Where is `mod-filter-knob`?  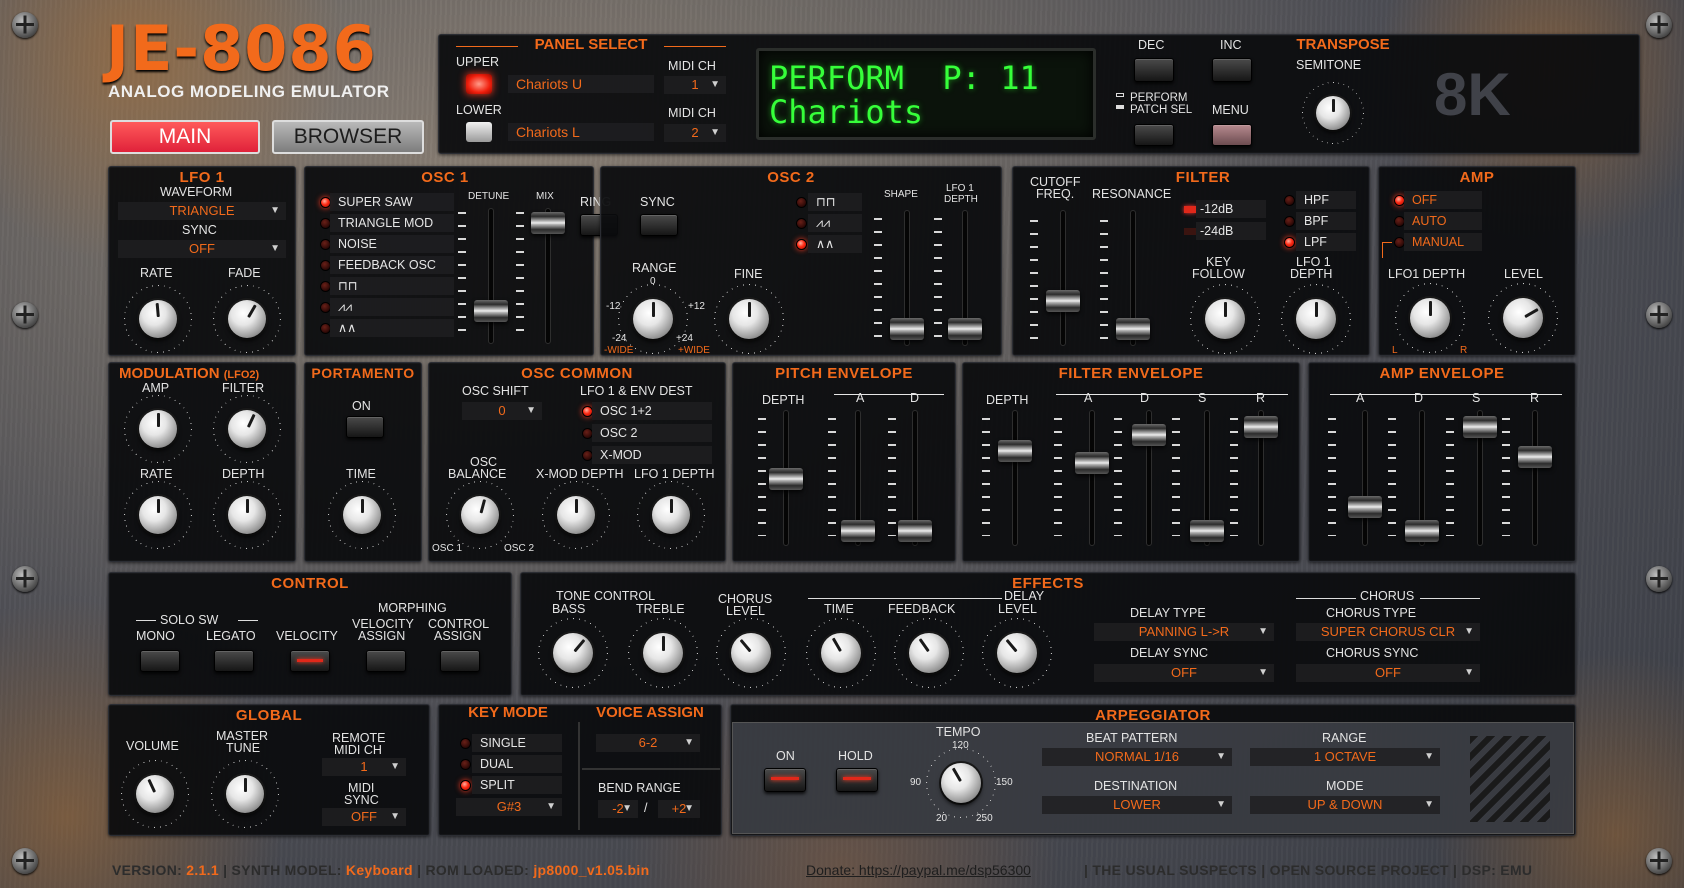 mod-filter-knob is located at coordinates (247, 429).